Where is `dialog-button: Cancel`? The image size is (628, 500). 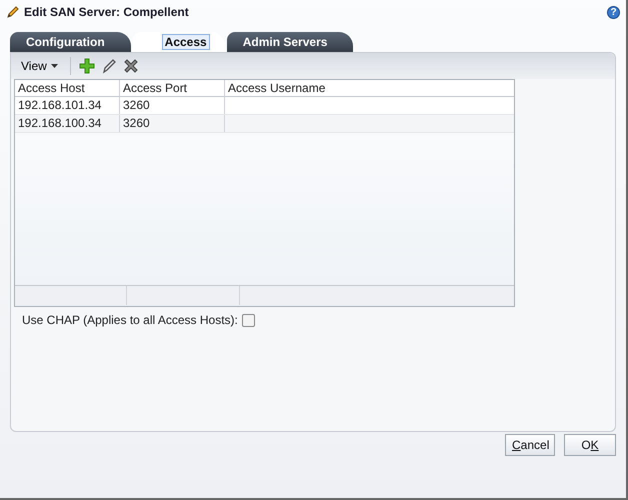
dialog-button: Cancel is located at coordinates (530, 445).